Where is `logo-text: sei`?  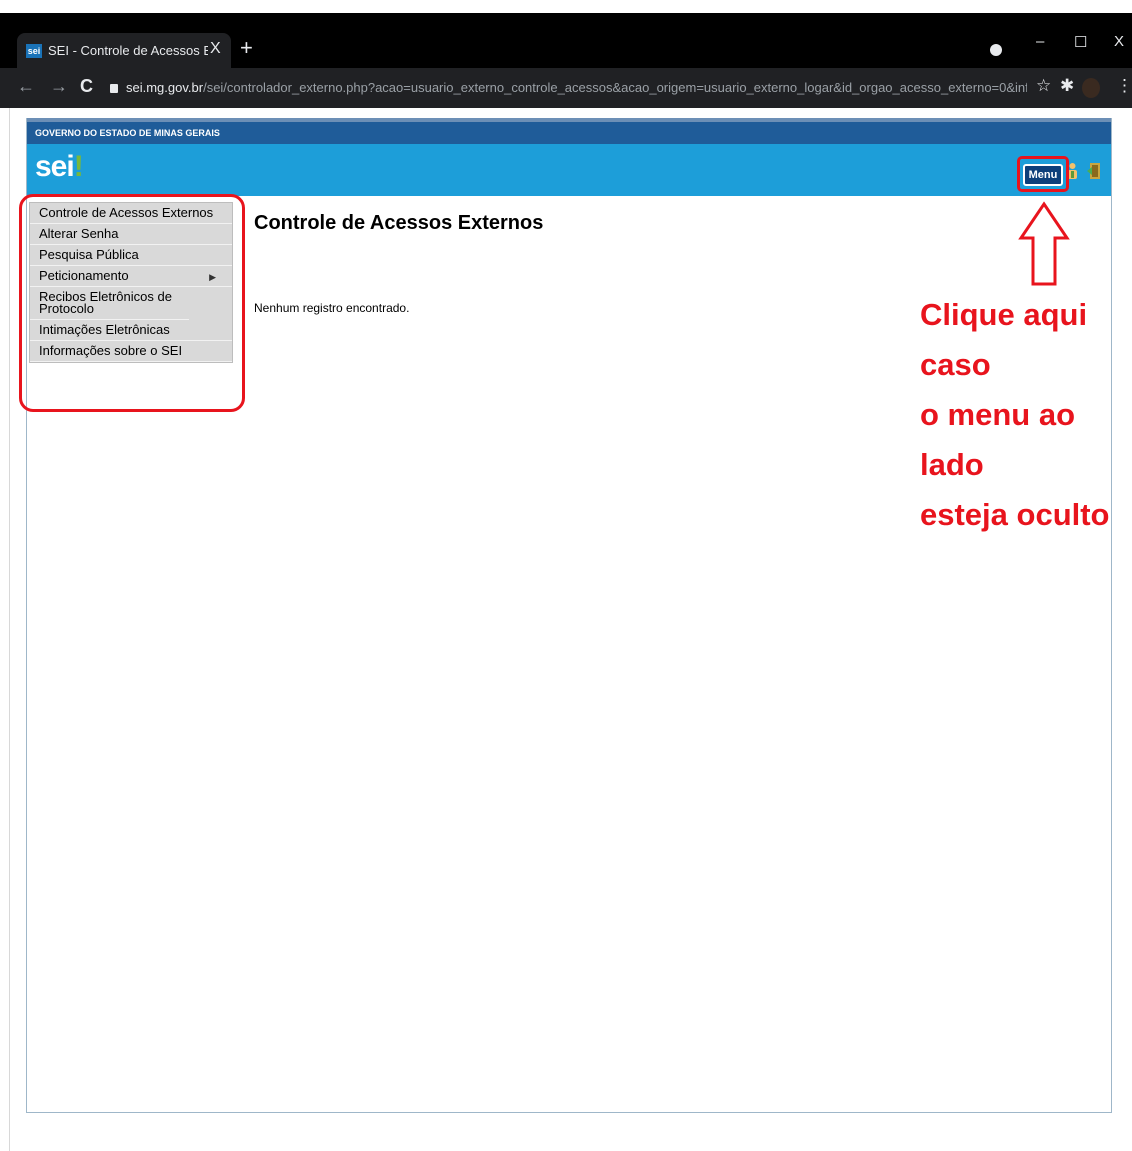
logo-text: sei is located at coordinates (55, 166).